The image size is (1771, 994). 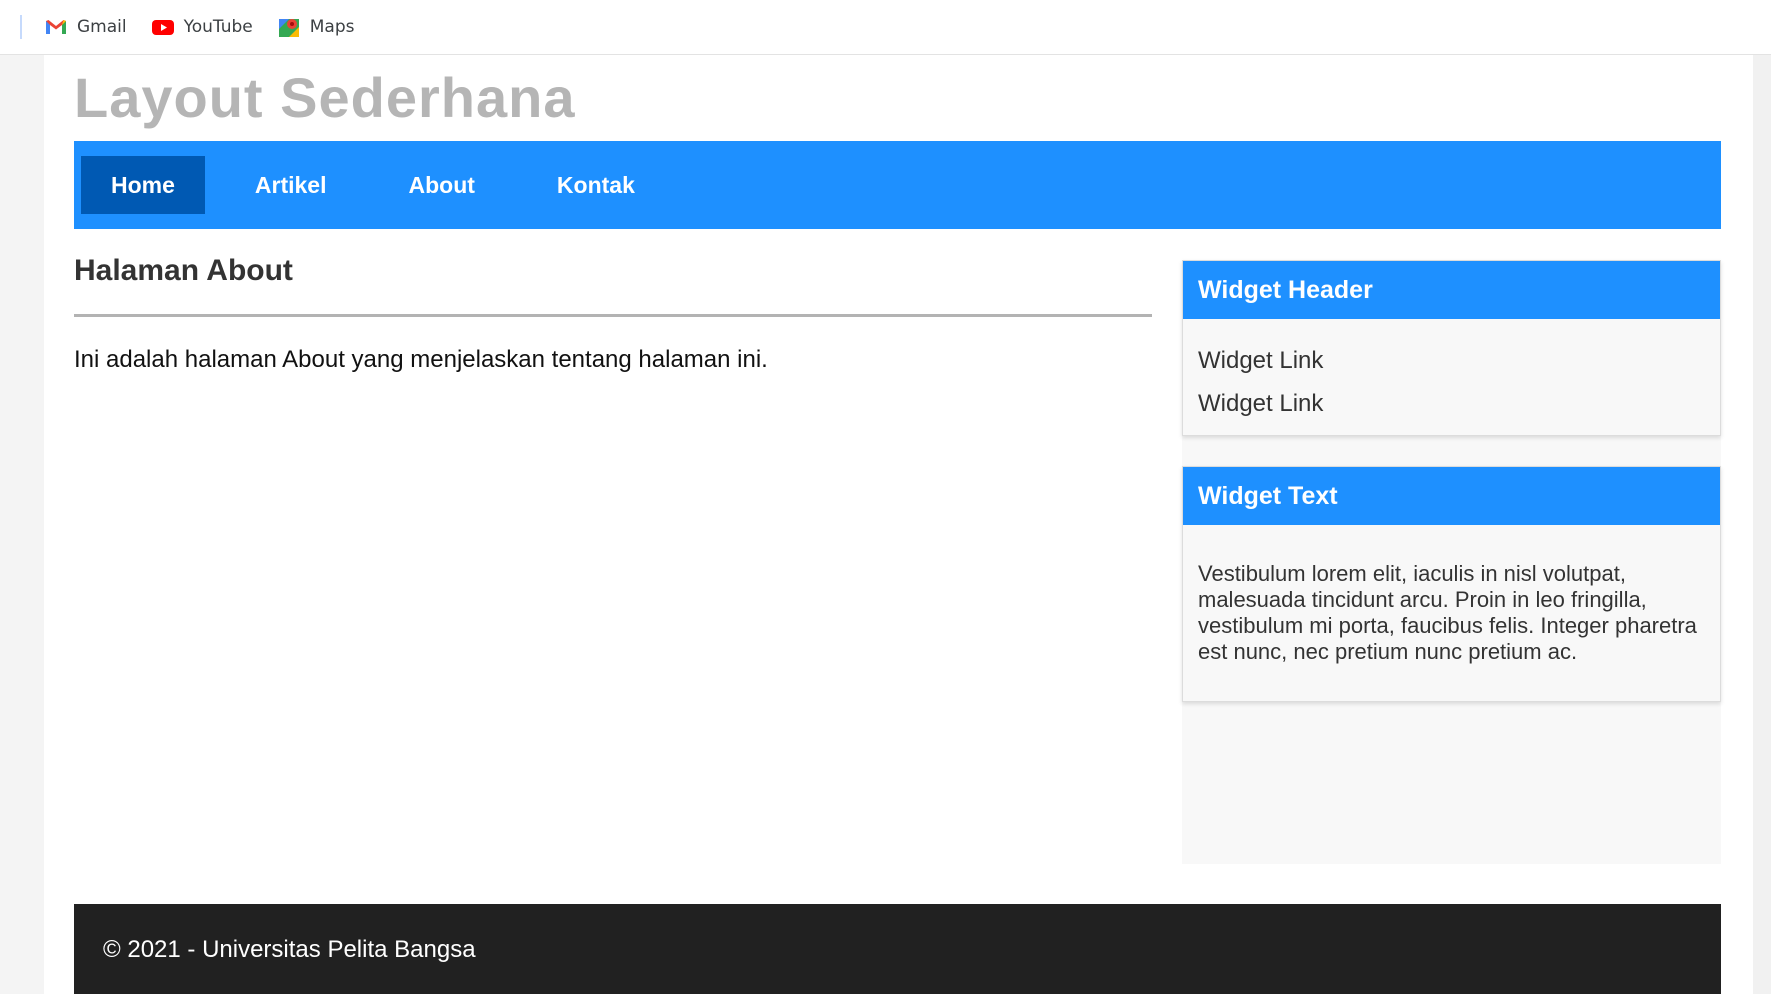 I want to click on main-nav: Home Artikel About Kontak, so click(x=897, y=185).